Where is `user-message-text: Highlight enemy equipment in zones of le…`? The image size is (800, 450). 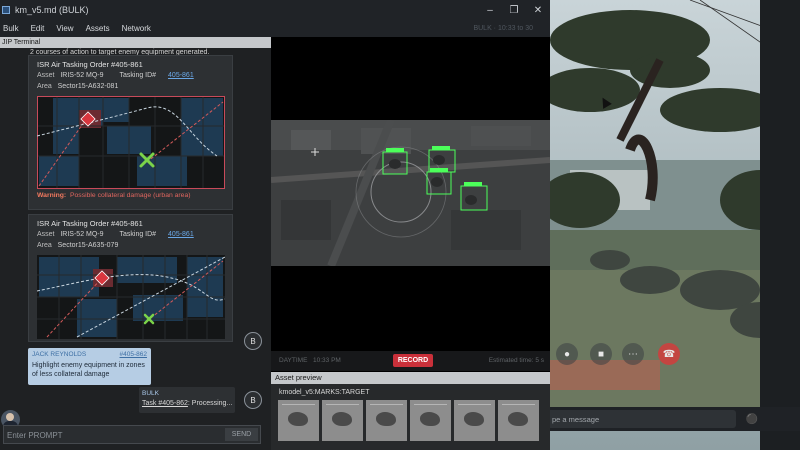
user-message-text: Highlight enemy equipment in zones of le… is located at coordinates (88, 370).